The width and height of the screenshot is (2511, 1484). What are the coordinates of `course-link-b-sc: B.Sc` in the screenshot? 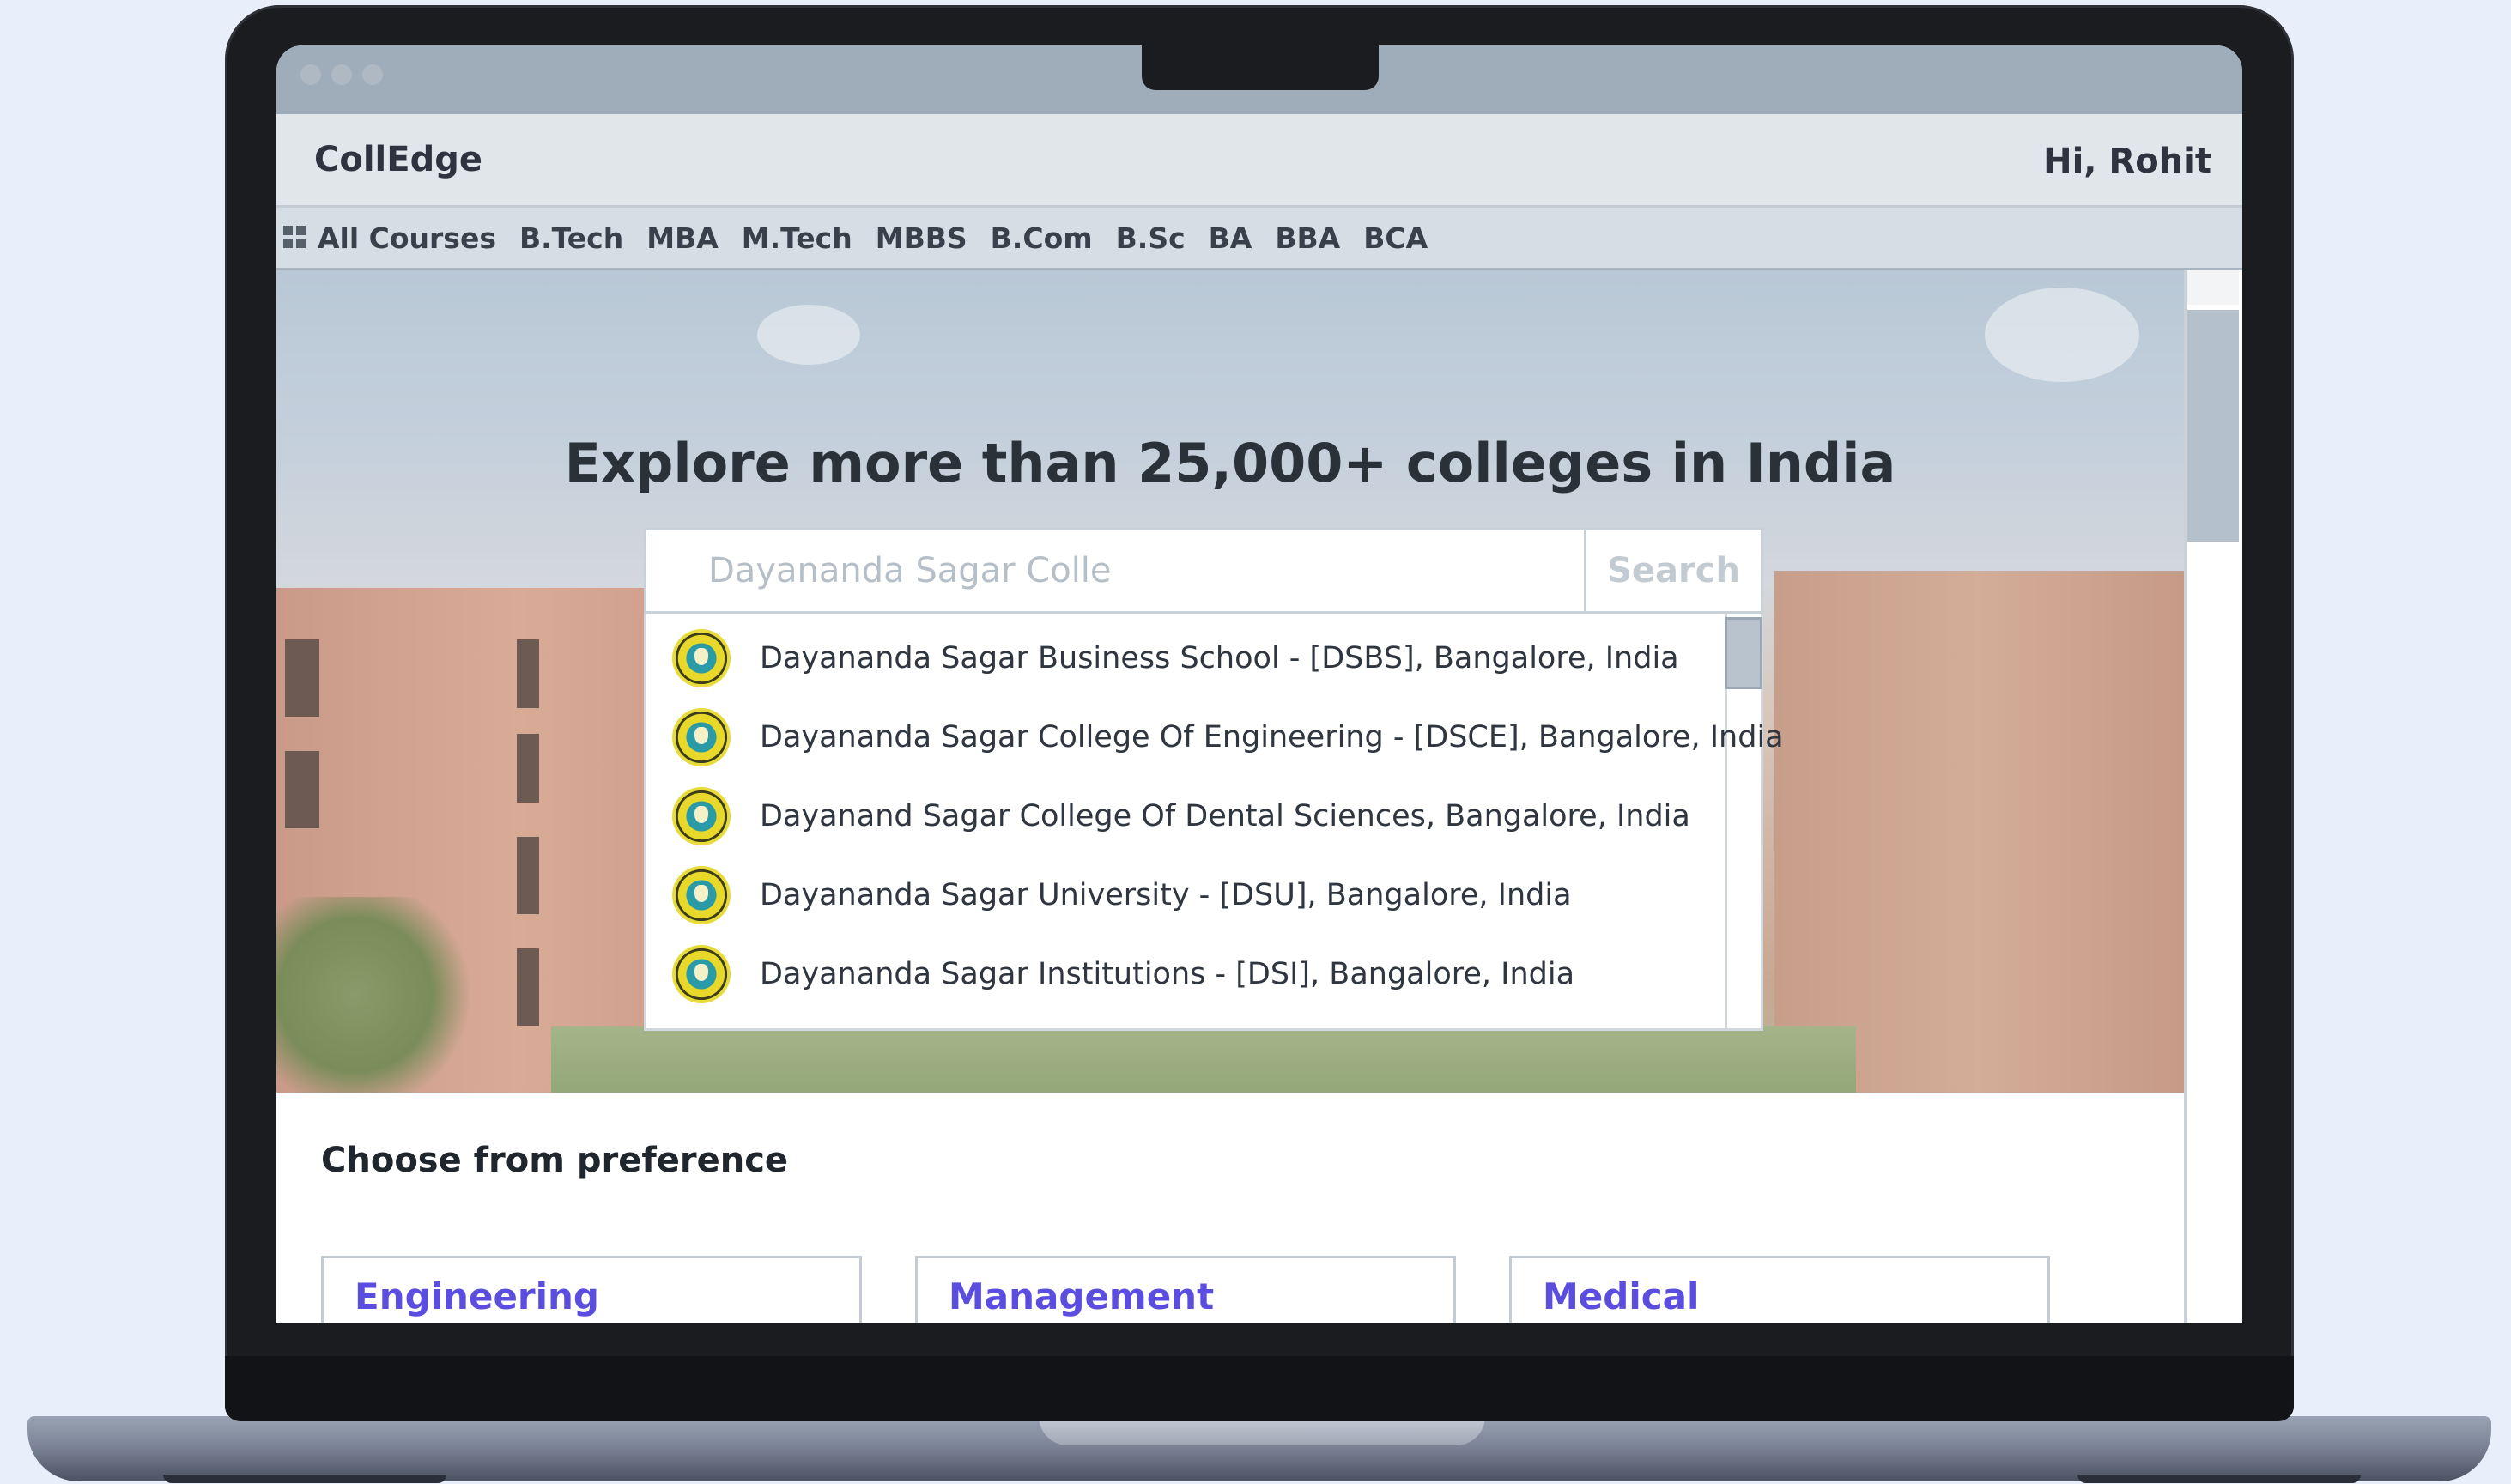 It's located at (1151, 238).